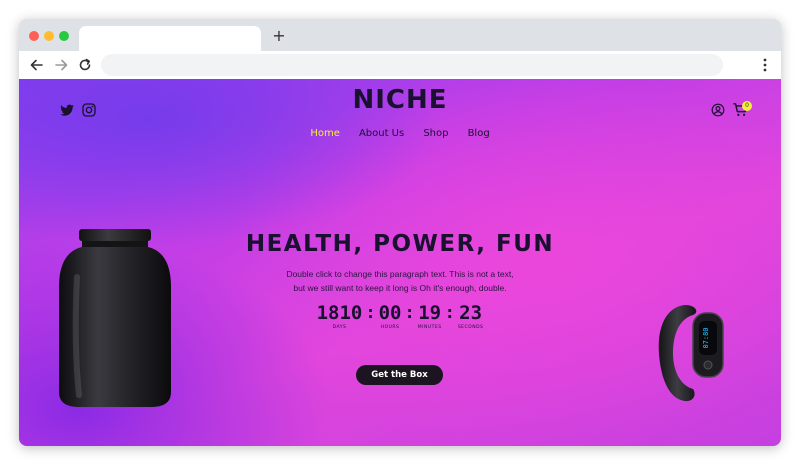  I want to click on browser-toolbar, so click(400, 65).